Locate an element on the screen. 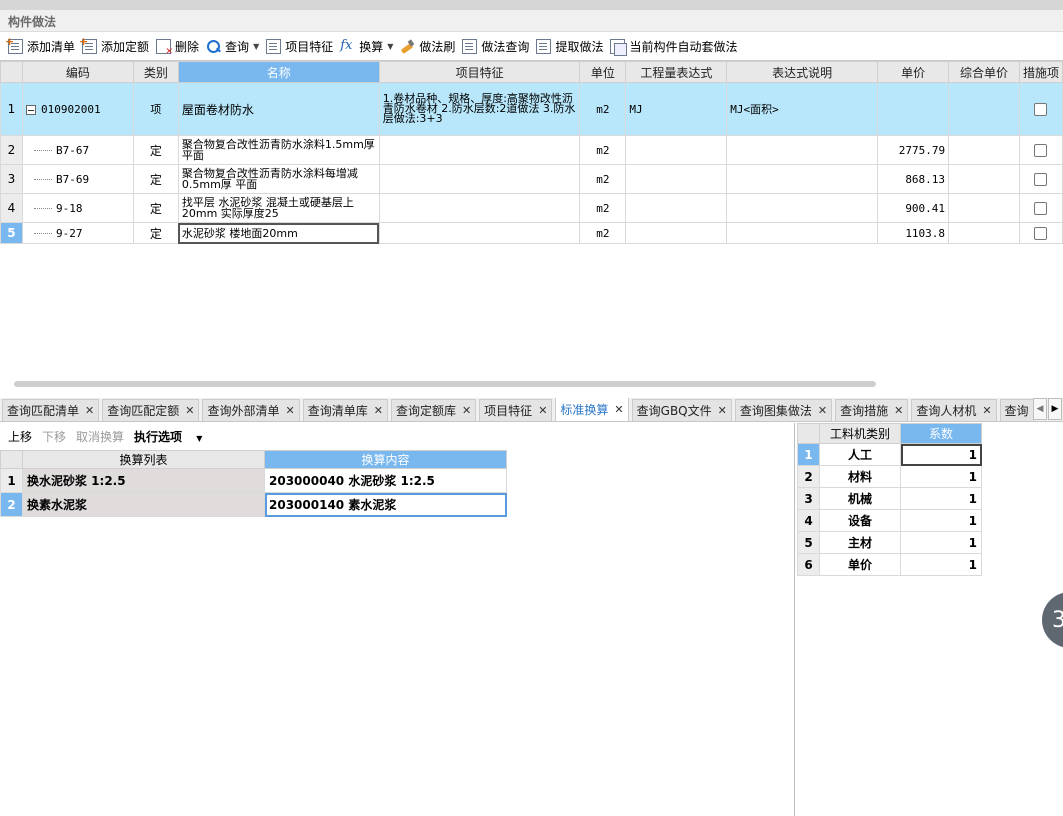 The height and width of the screenshot is (816, 1063). tab-query-more: 查询 is located at coordinates (1016, 410).